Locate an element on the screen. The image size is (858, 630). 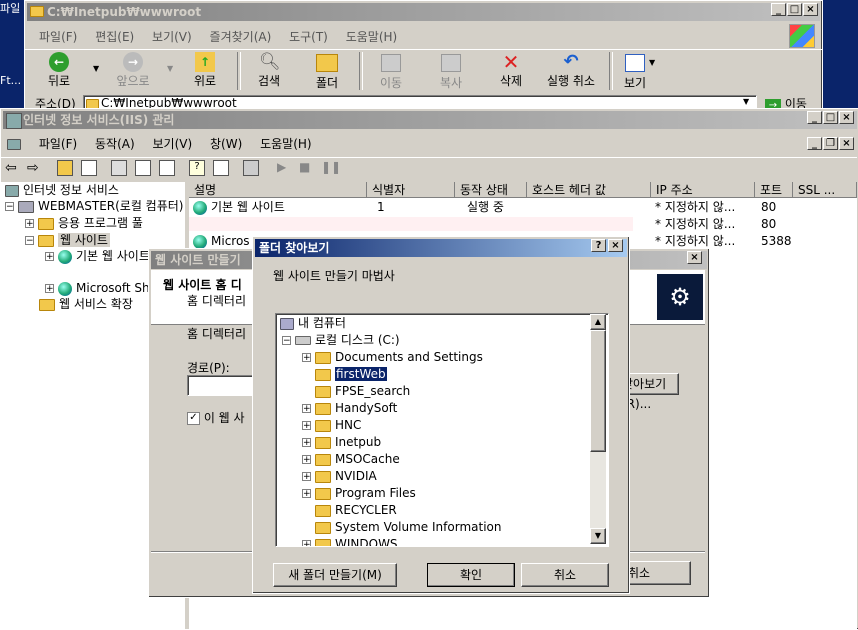
cancel-button: 취소 is located at coordinates (565, 575).